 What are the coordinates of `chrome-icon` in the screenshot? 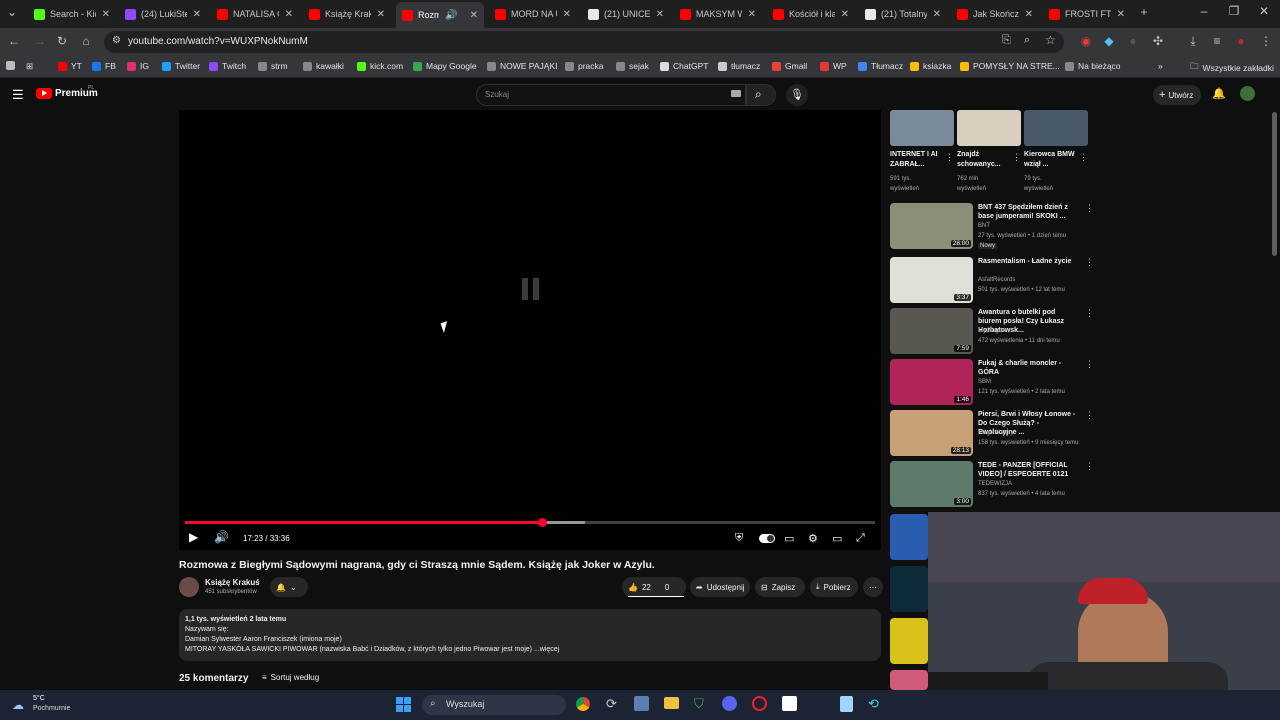 It's located at (583, 704).